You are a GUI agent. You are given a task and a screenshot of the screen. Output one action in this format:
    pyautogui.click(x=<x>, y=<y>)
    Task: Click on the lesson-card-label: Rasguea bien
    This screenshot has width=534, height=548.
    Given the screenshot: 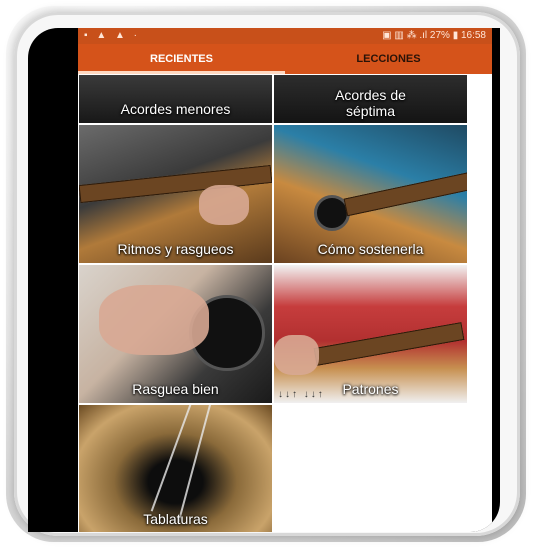 What is the action you would take?
    pyautogui.click(x=175, y=389)
    